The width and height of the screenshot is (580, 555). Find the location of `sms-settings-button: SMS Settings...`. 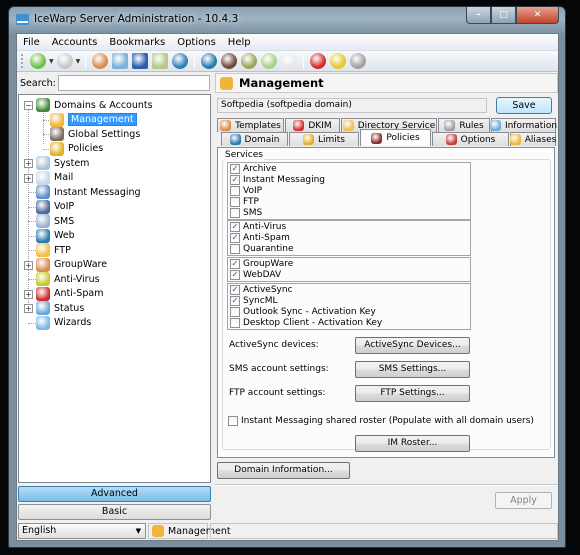

sms-settings-button: SMS Settings... is located at coordinates (412, 369).